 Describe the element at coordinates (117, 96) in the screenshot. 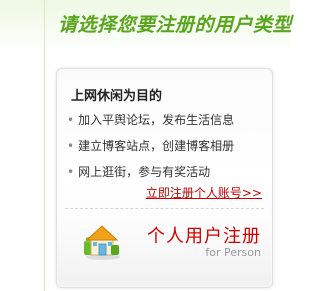

I see `card-heading: 上网休闲为目的` at that location.